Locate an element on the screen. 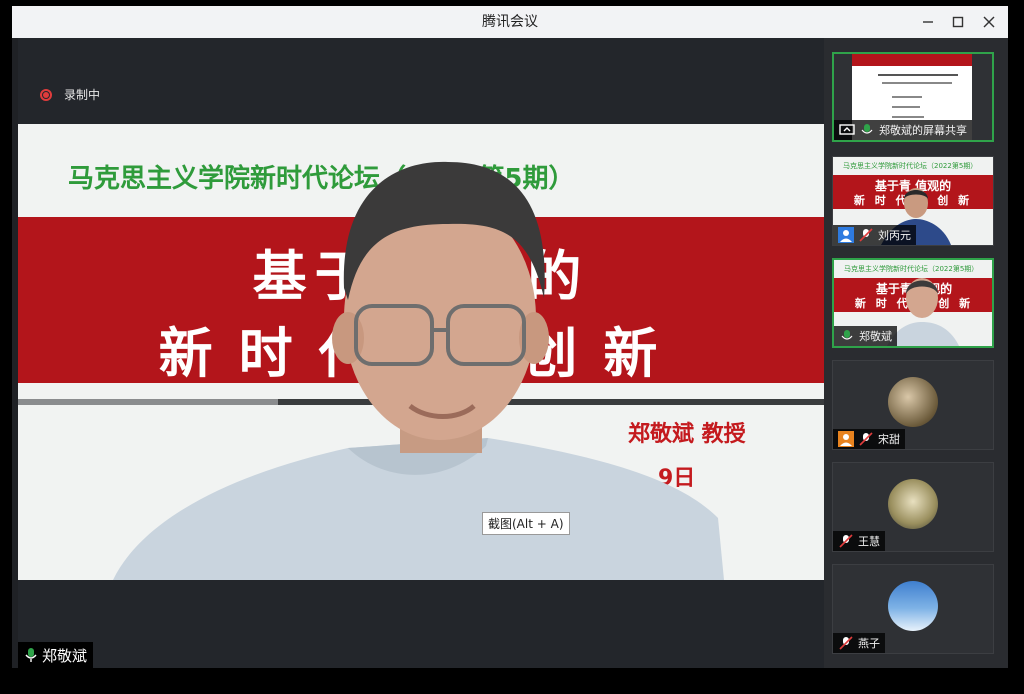  speaker-name: 郑敬斌 is located at coordinates (65, 655).